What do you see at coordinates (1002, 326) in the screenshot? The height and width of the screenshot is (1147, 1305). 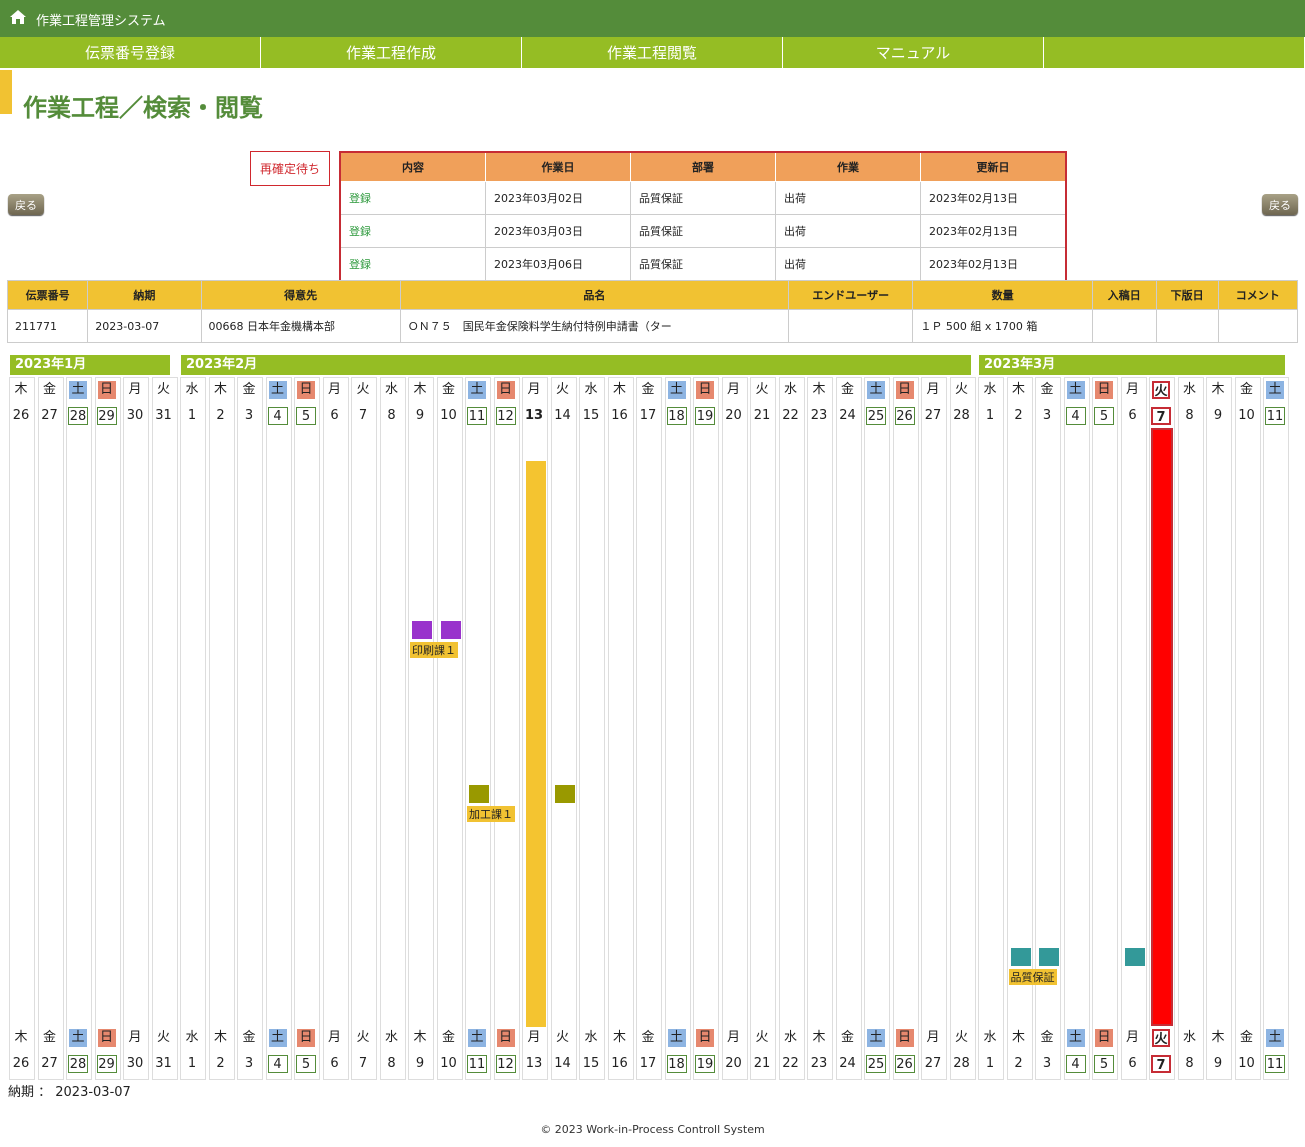 I see `quantity: １Ｐ 500 組 x 1700 箱` at bounding box center [1002, 326].